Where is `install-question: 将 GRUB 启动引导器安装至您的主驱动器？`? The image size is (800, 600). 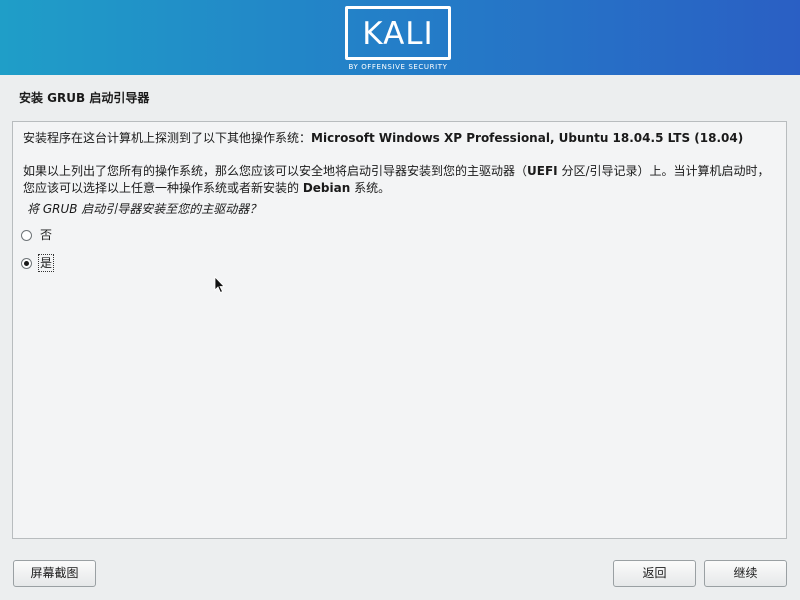
install-question: 将 GRUB 启动引导器安装至您的主驱动器？ is located at coordinates (144, 209).